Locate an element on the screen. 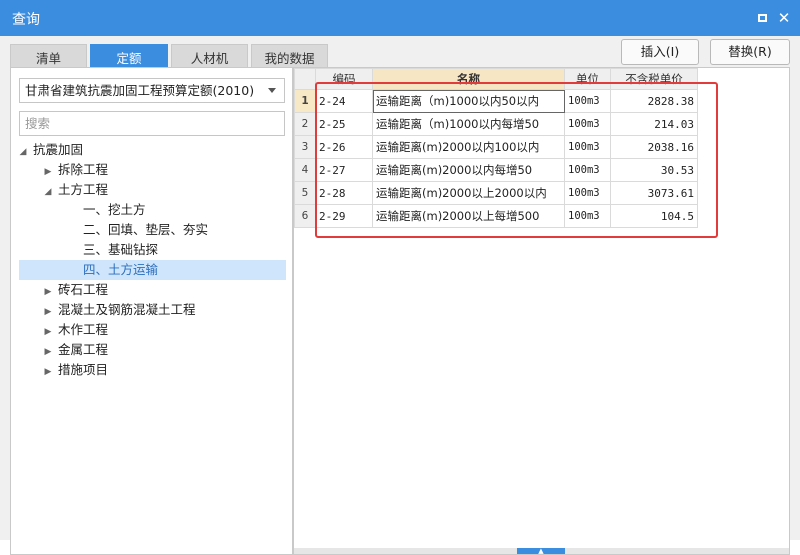 The height and width of the screenshot is (555, 800). cell-price: 214.03 is located at coordinates (654, 124).